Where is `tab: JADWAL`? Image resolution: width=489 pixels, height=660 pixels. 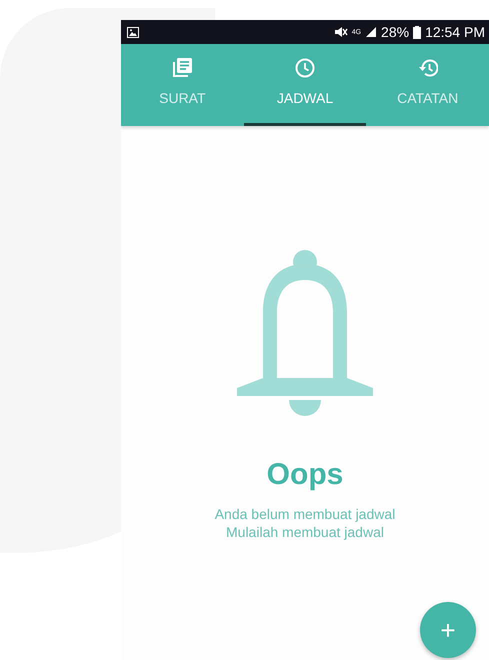
tab: JADWAL is located at coordinates (305, 85).